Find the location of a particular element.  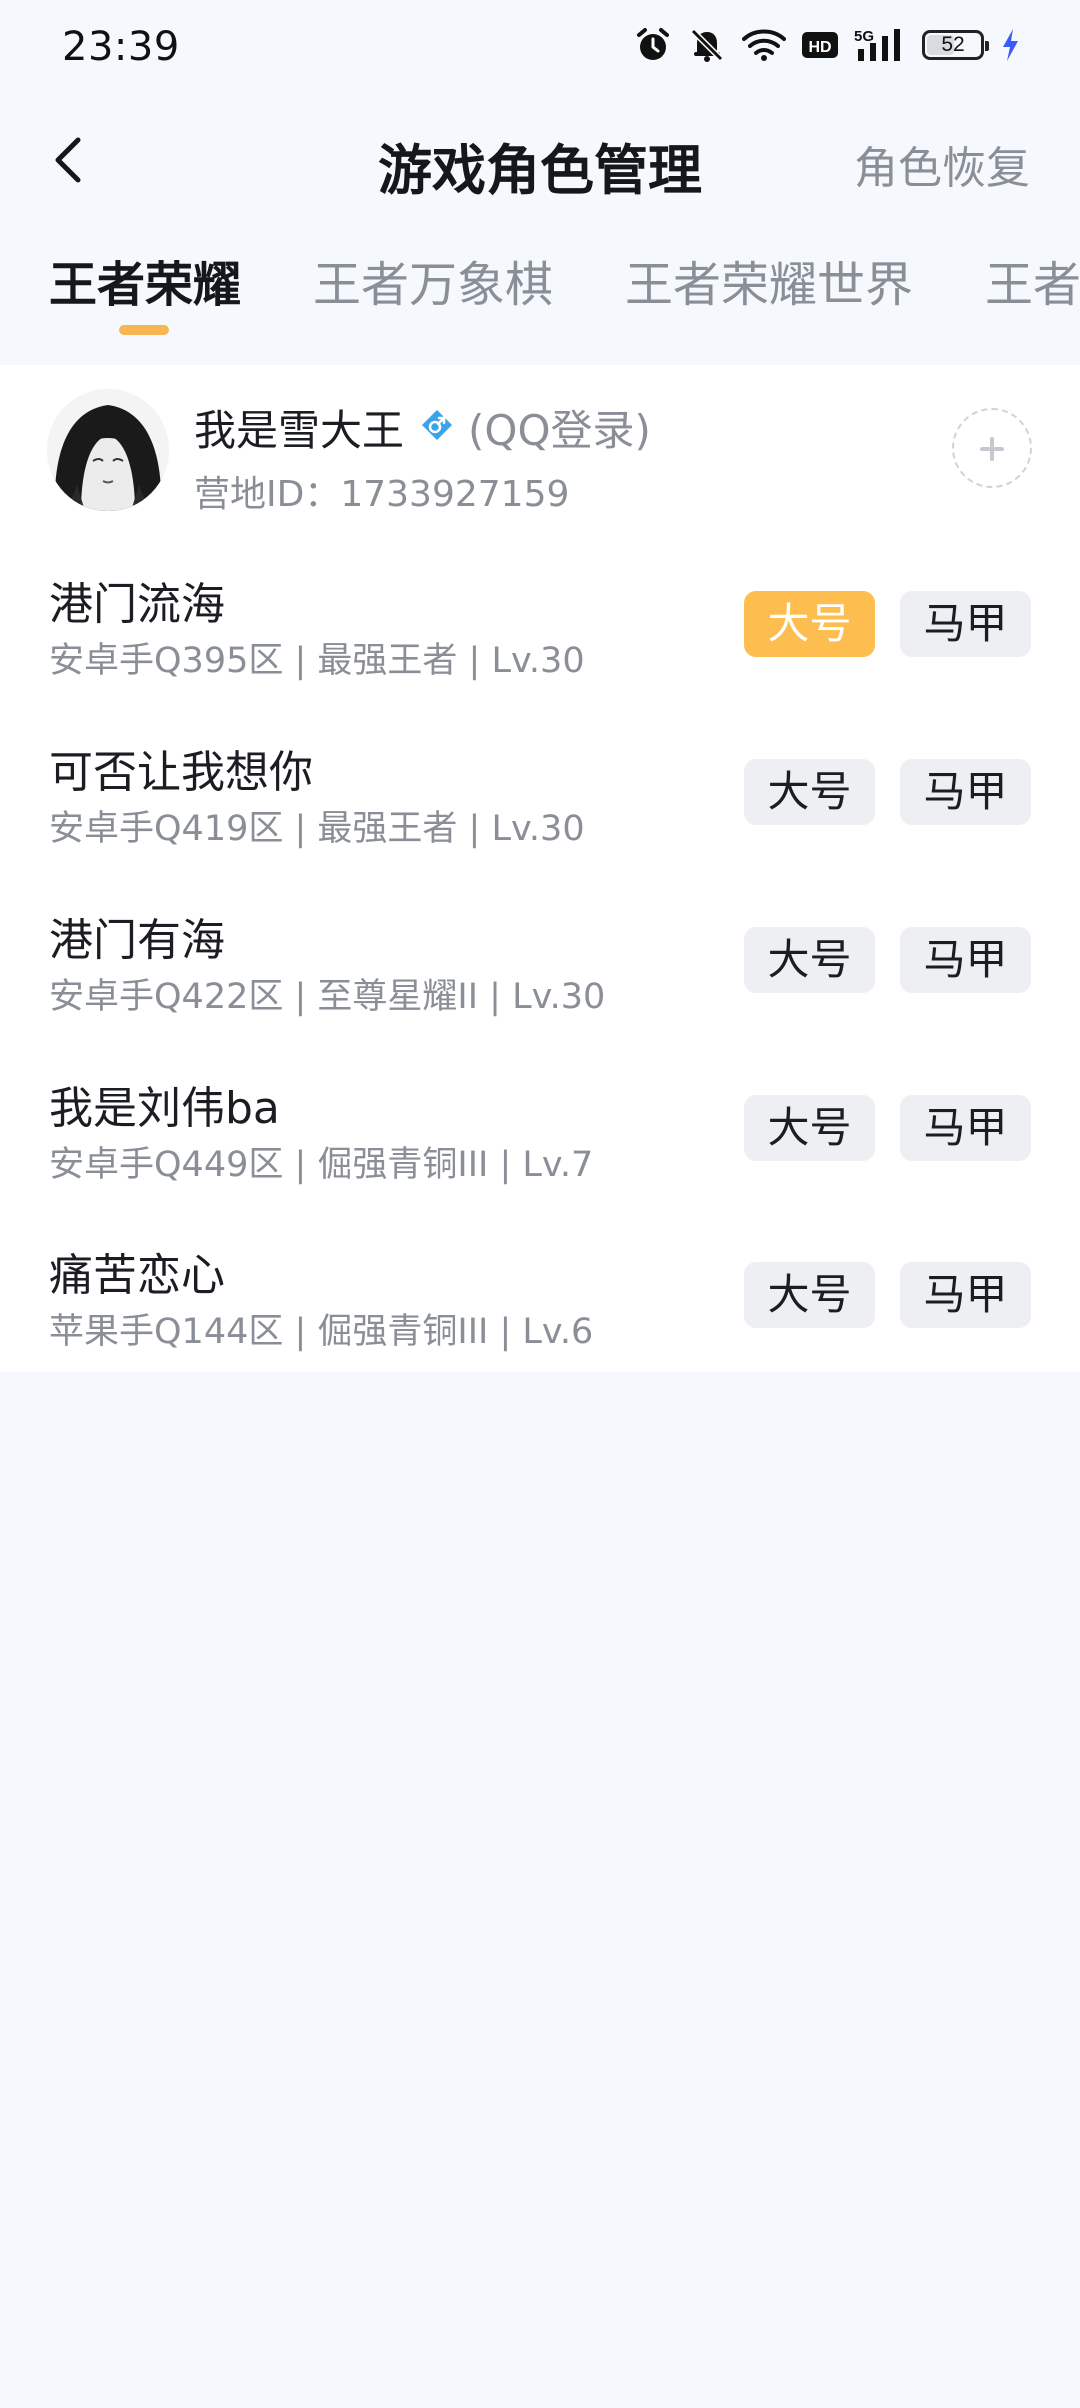

status-time: 23:39 is located at coordinates (121, 47).